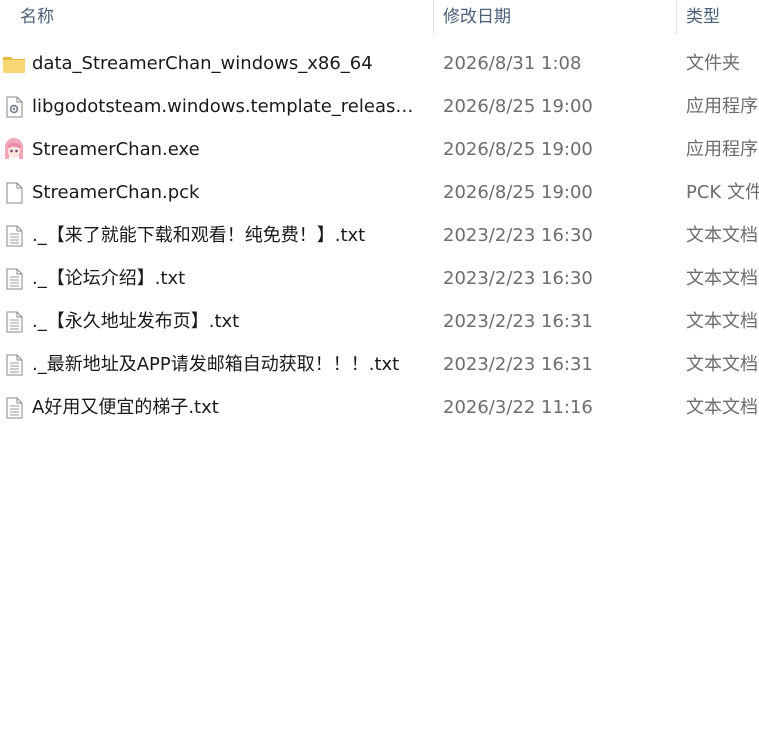  Describe the element at coordinates (14, 149) in the screenshot. I see `exe-icon` at that location.